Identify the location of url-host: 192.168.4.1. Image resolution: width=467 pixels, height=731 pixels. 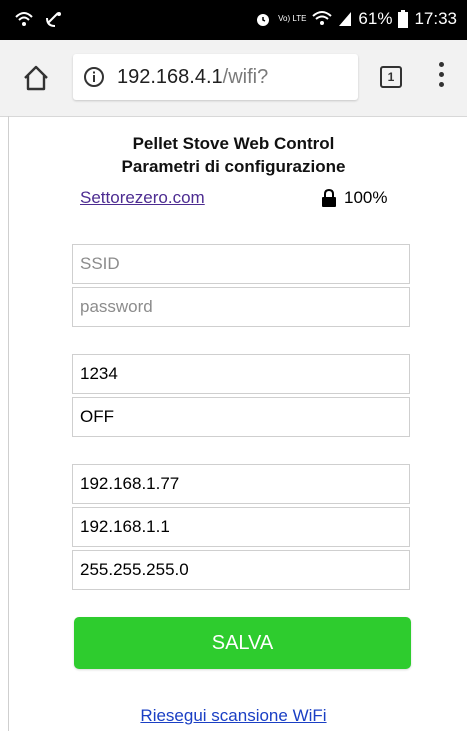
(170, 77).